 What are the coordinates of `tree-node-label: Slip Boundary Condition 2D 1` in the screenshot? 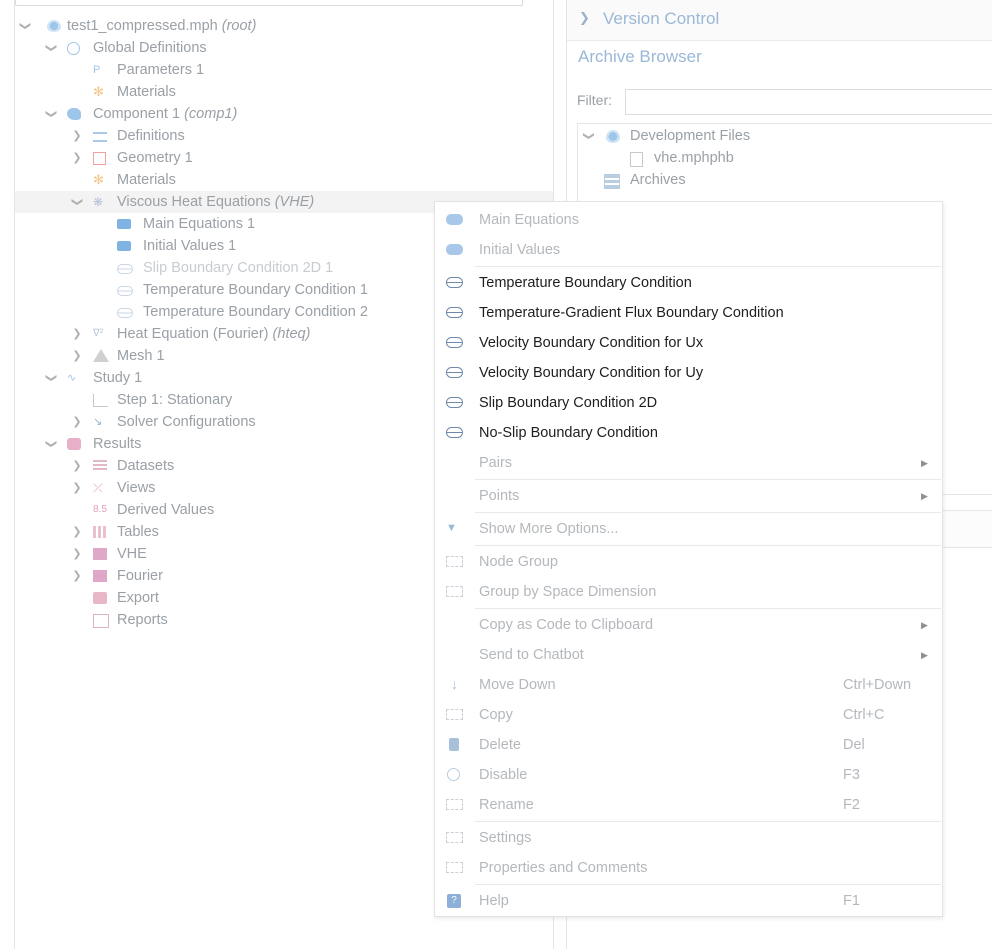 It's located at (238, 268).